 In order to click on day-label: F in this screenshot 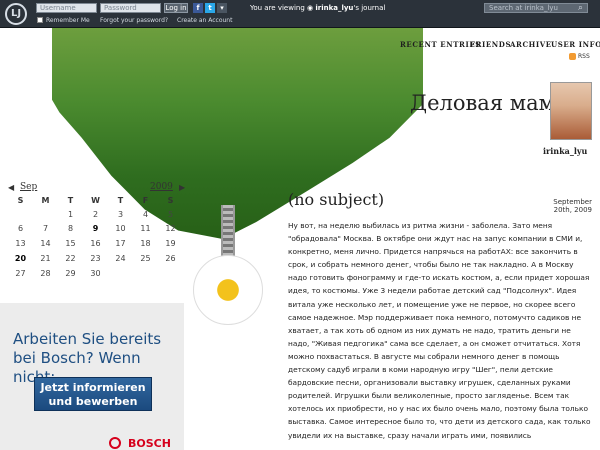, I will do `click(145, 200)`.